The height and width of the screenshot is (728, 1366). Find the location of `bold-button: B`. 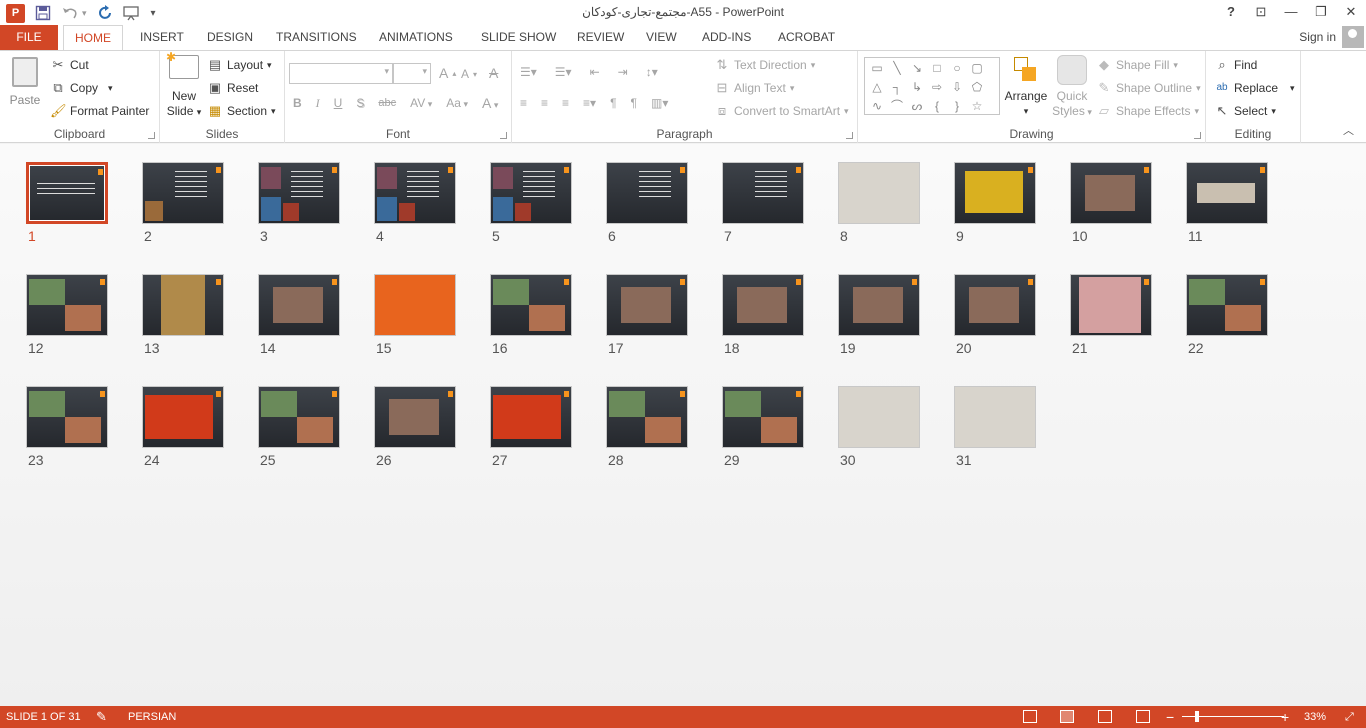

bold-button: B is located at coordinates (297, 103).